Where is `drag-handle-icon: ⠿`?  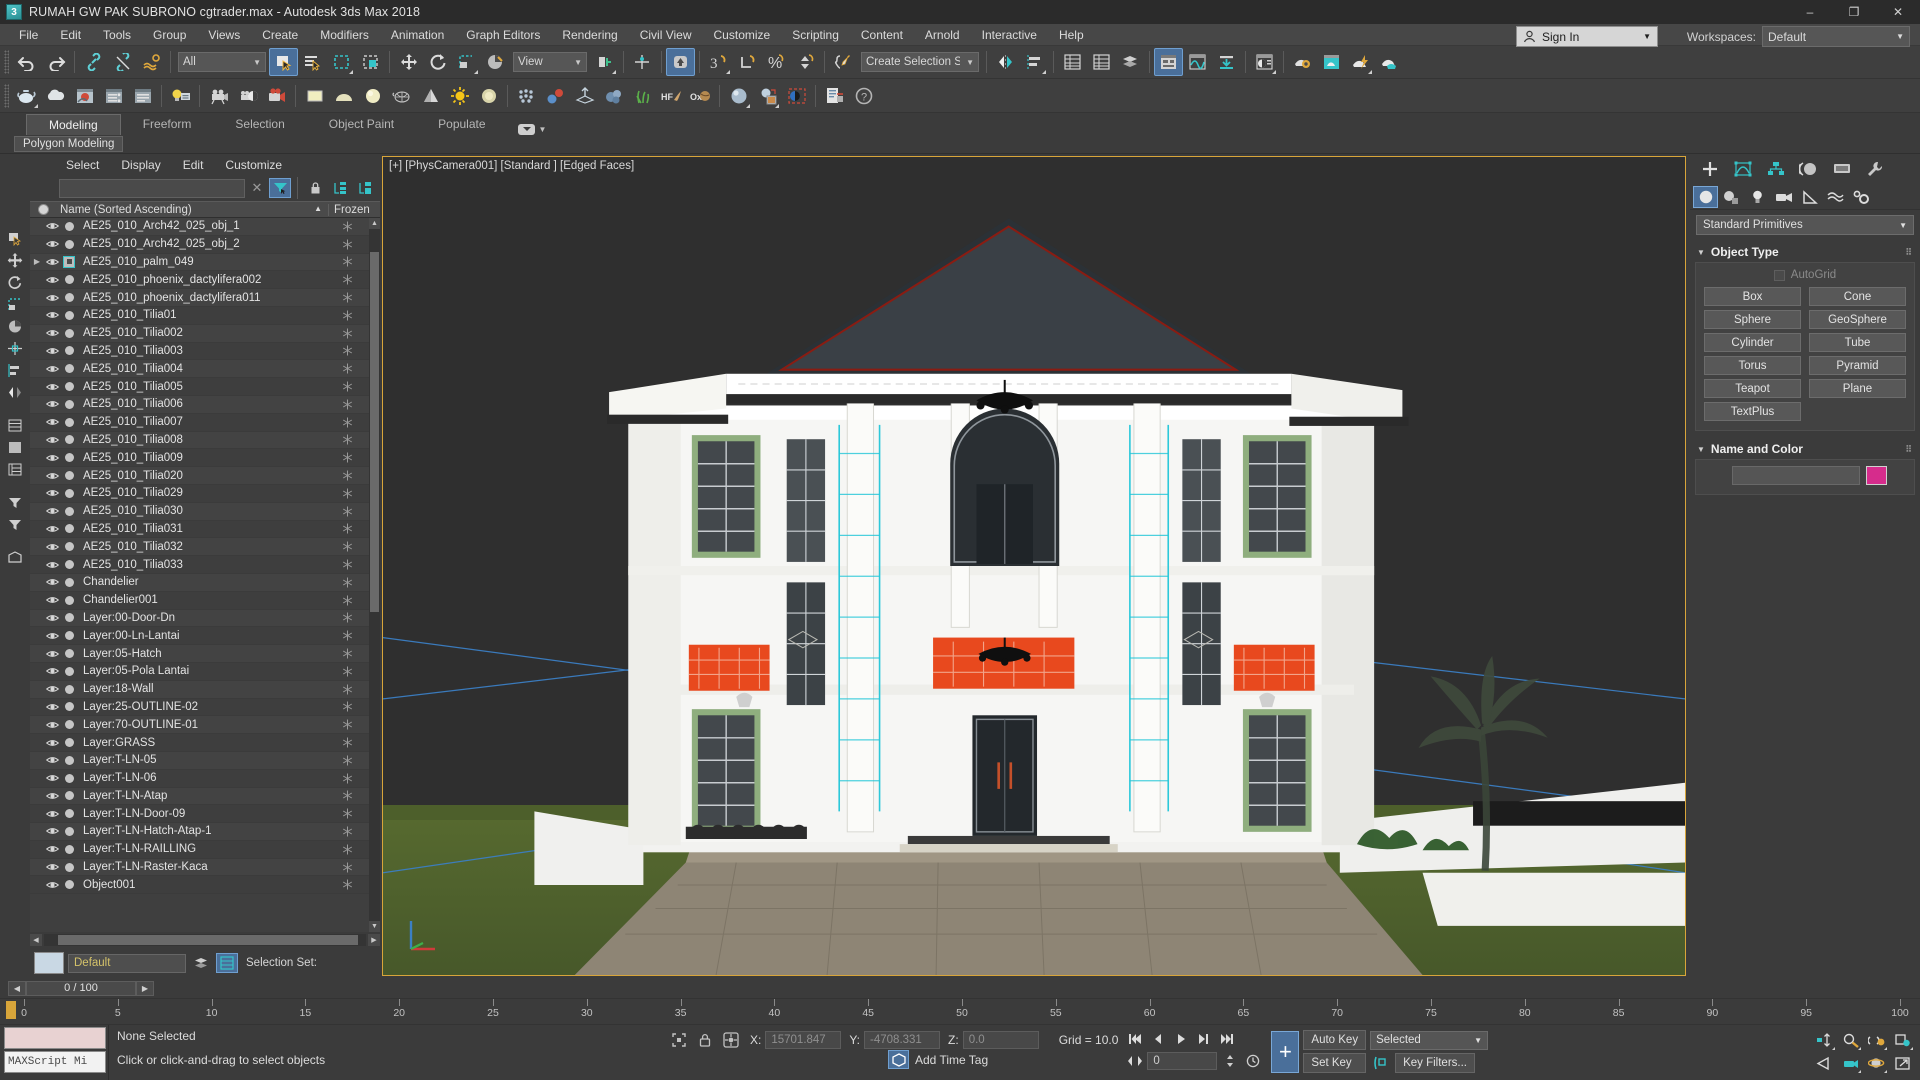 drag-handle-icon: ⠿ is located at coordinates (1909, 252).